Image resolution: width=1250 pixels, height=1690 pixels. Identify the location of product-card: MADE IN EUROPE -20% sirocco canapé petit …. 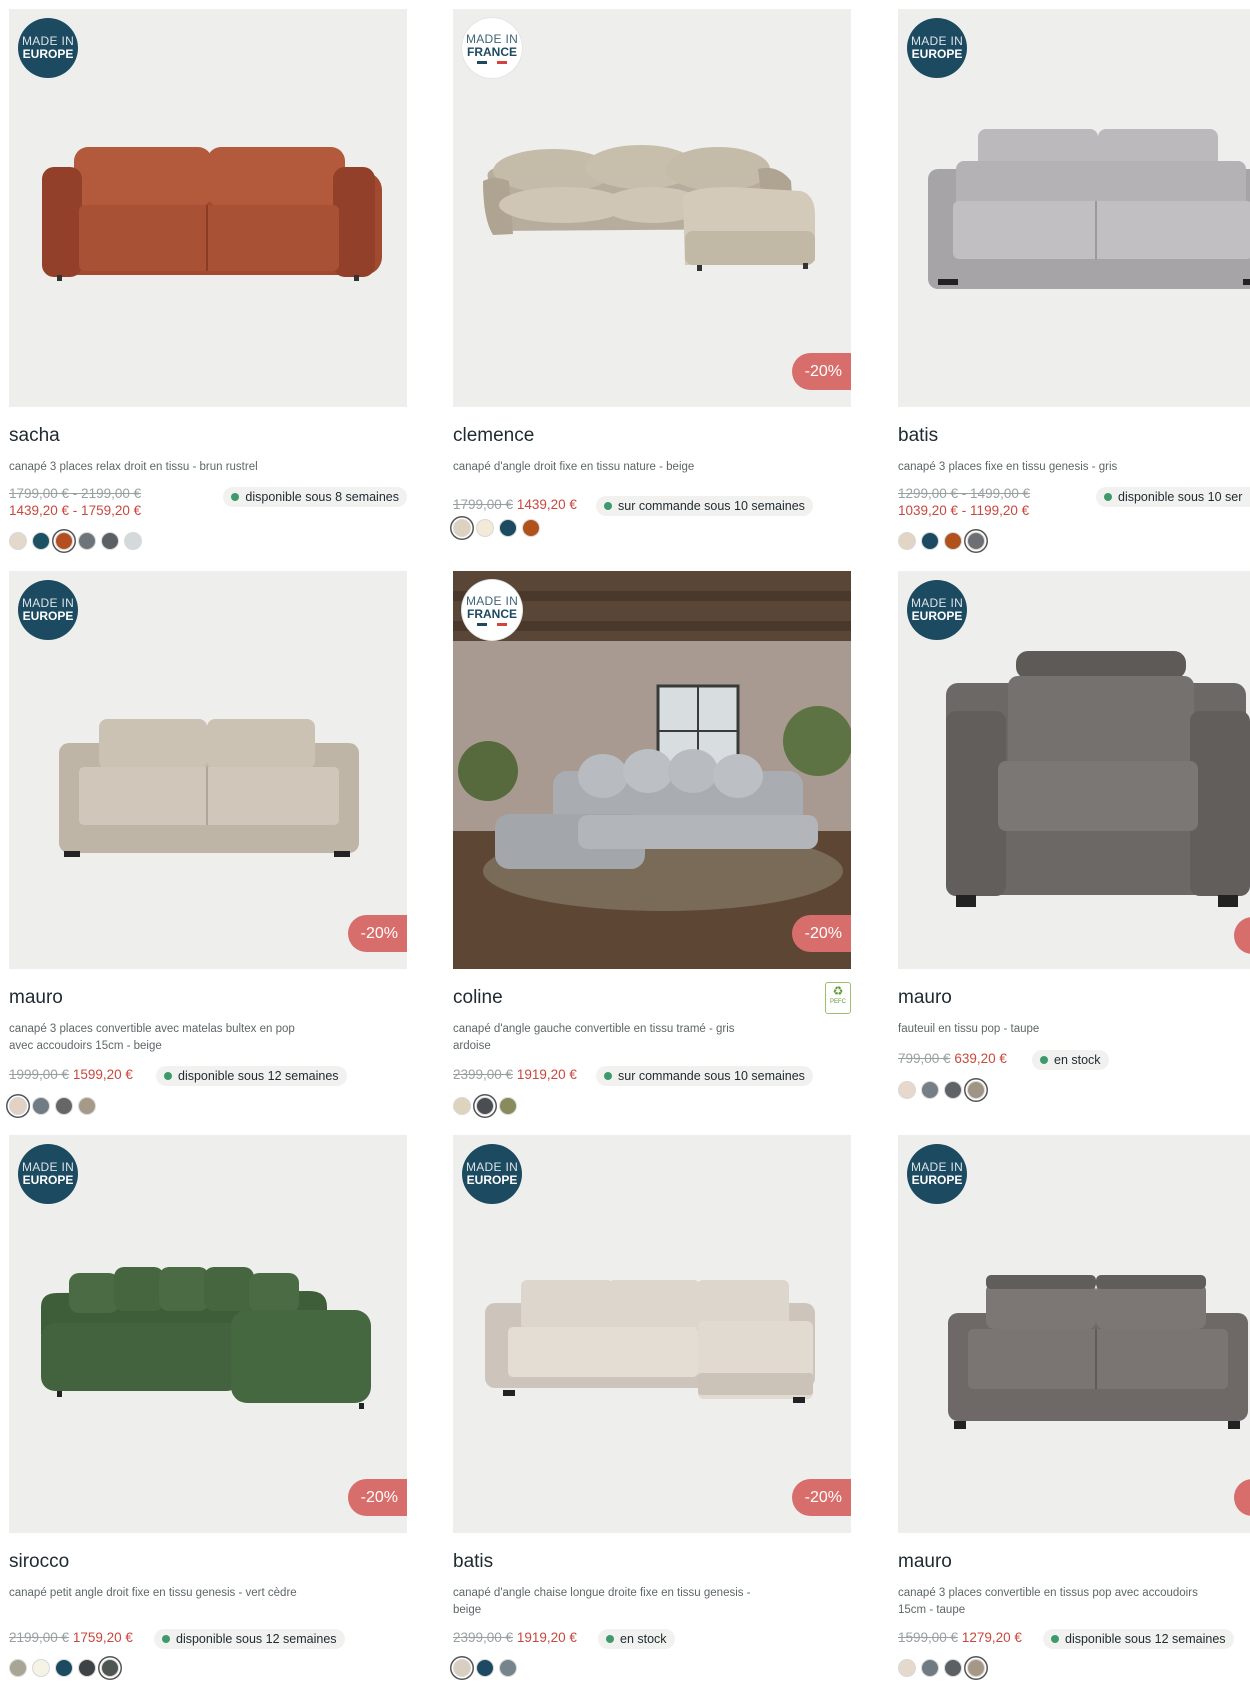
(208, 1406).